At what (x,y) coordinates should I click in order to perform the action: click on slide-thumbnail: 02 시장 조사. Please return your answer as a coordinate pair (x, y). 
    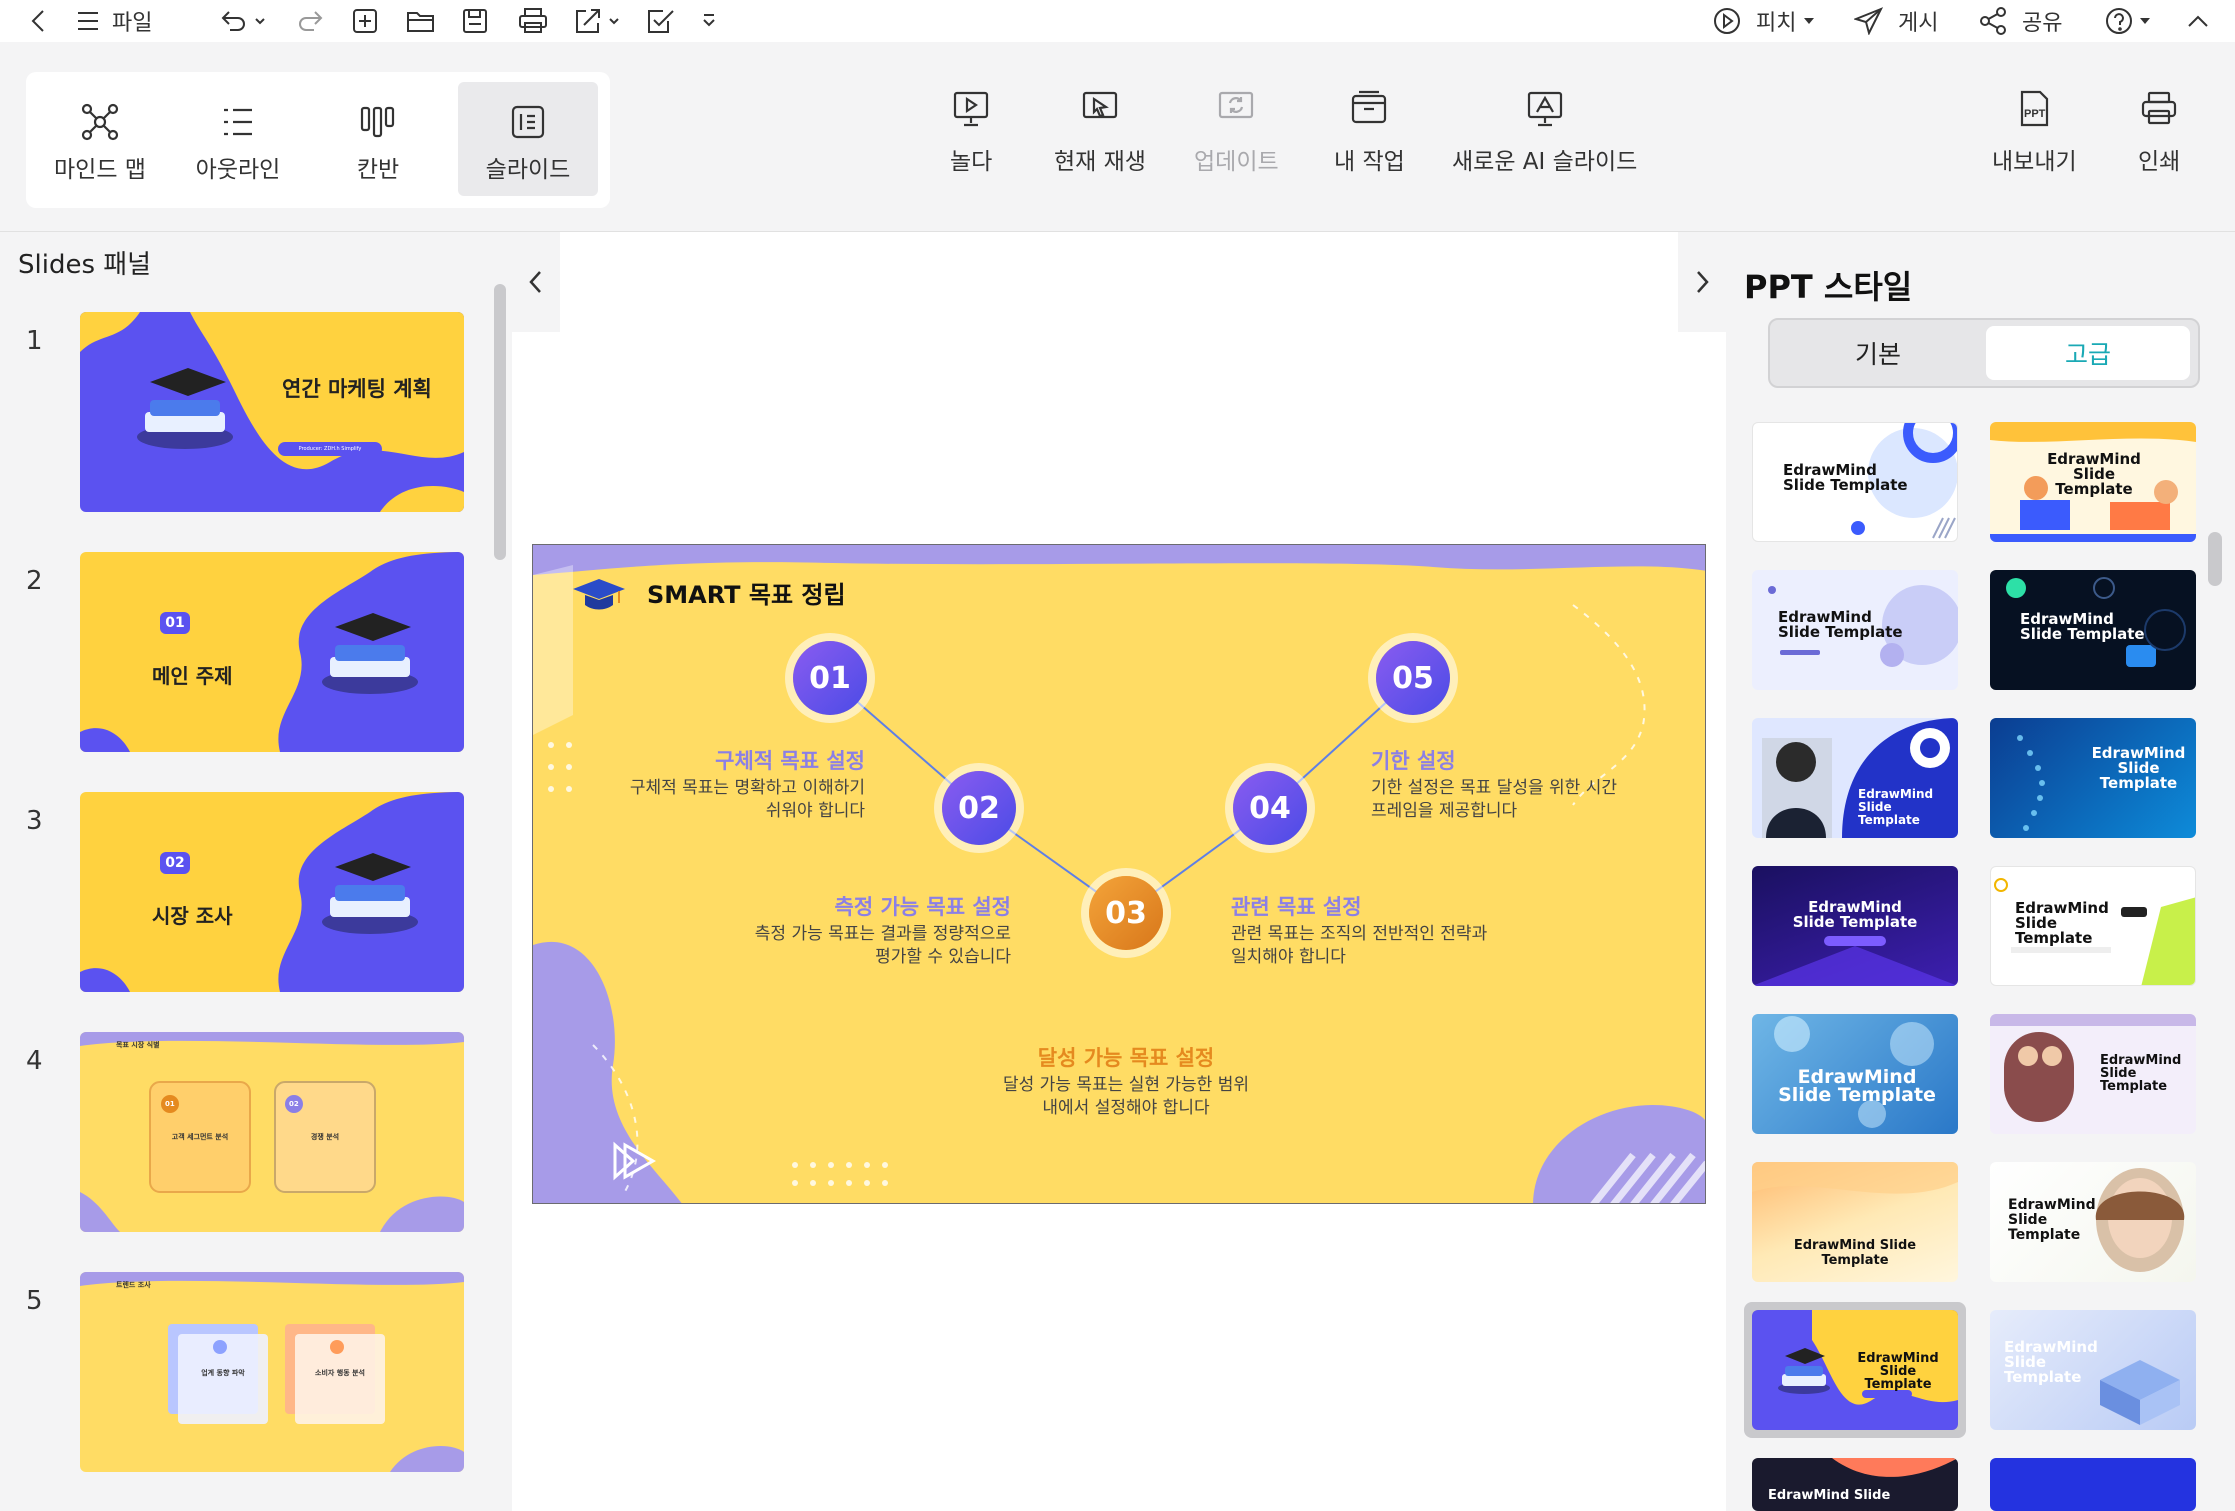
    Looking at the image, I should click on (272, 892).